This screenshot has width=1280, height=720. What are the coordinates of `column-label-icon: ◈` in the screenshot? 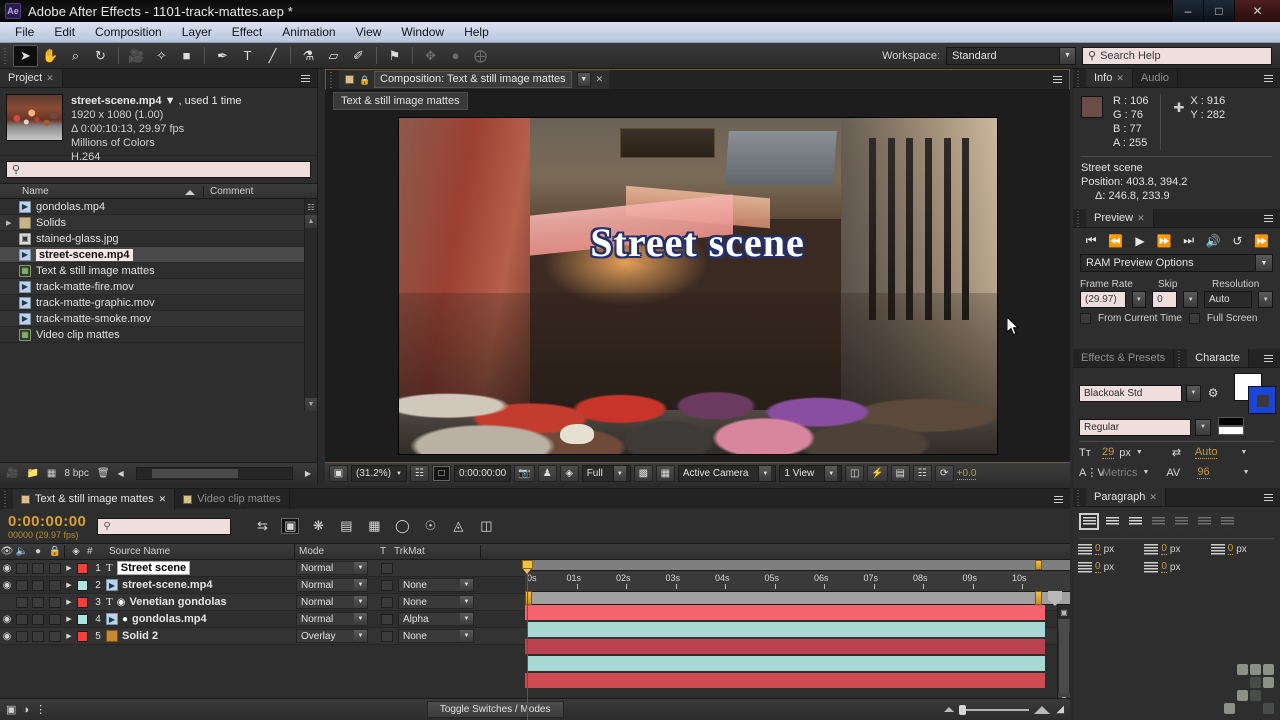 It's located at (76, 552).